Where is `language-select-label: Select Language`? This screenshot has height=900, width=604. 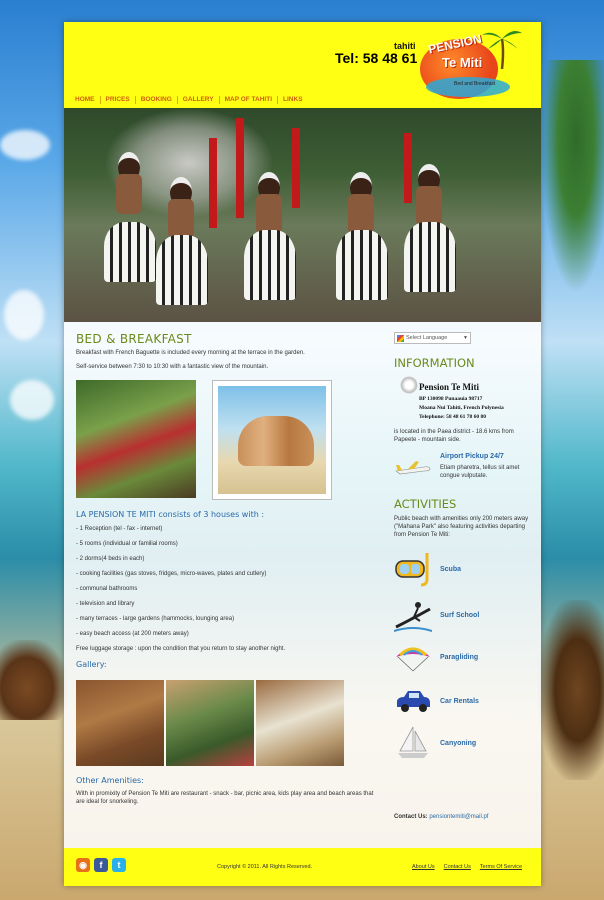 language-select-label: Select Language is located at coordinates (427, 338).